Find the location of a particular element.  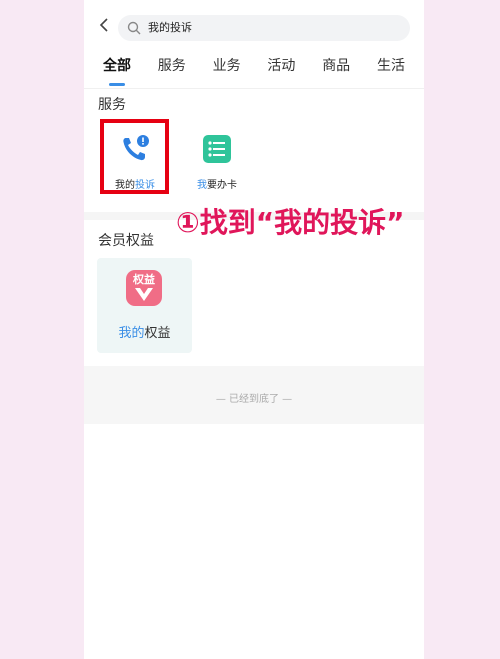

divider is located at coordinates (254, 88).